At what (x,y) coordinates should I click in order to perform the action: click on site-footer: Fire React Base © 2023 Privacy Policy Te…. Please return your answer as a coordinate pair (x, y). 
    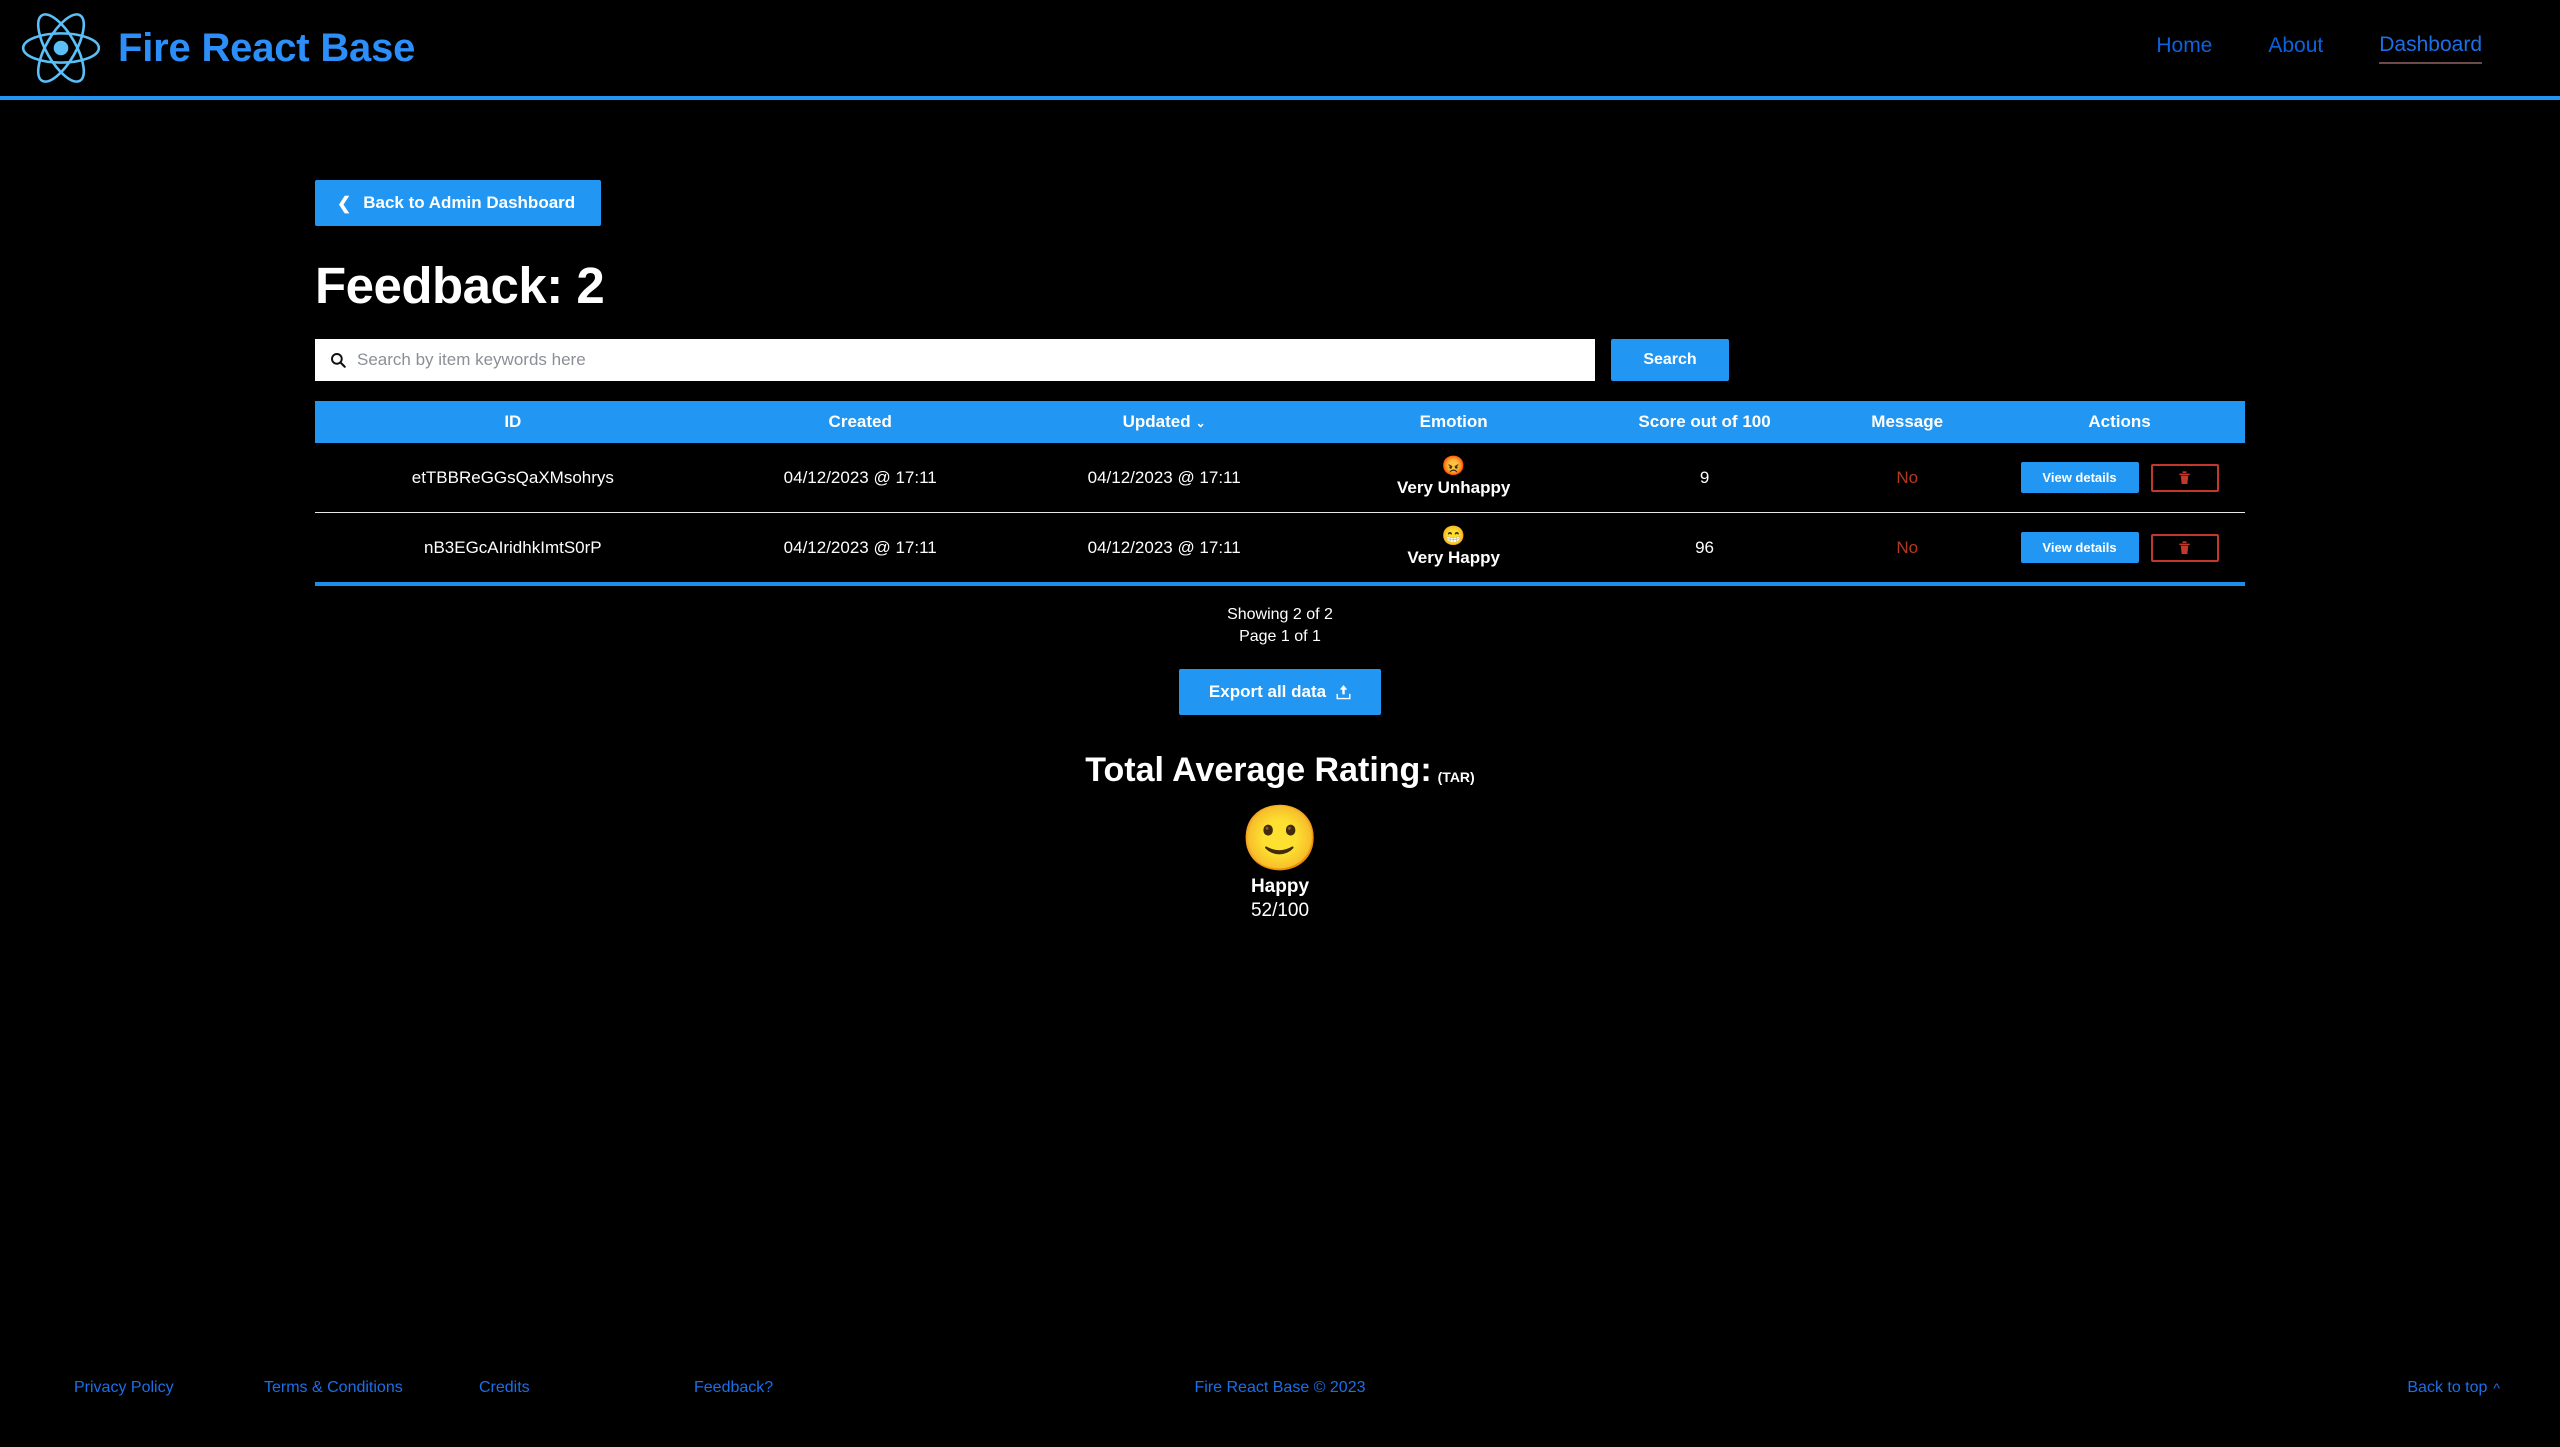
    Looking at the image, I should click on (1280, 1388).